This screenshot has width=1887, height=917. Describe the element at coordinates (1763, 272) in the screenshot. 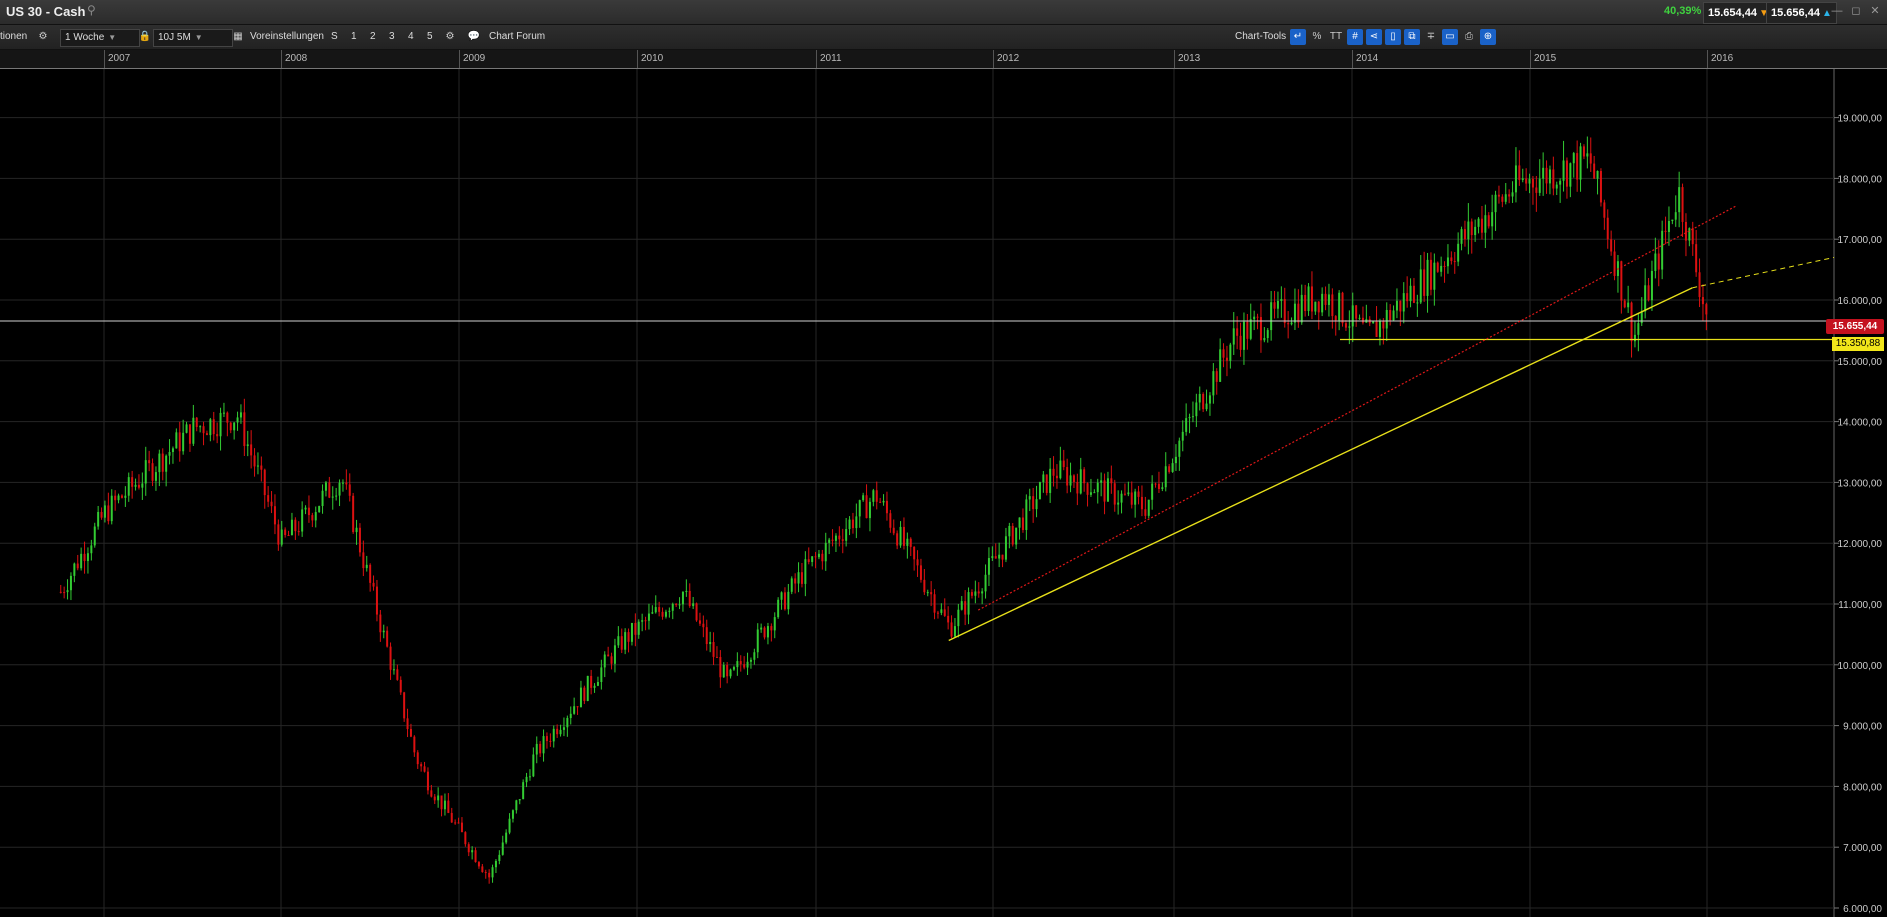

I see `trendline-extension` at that location.